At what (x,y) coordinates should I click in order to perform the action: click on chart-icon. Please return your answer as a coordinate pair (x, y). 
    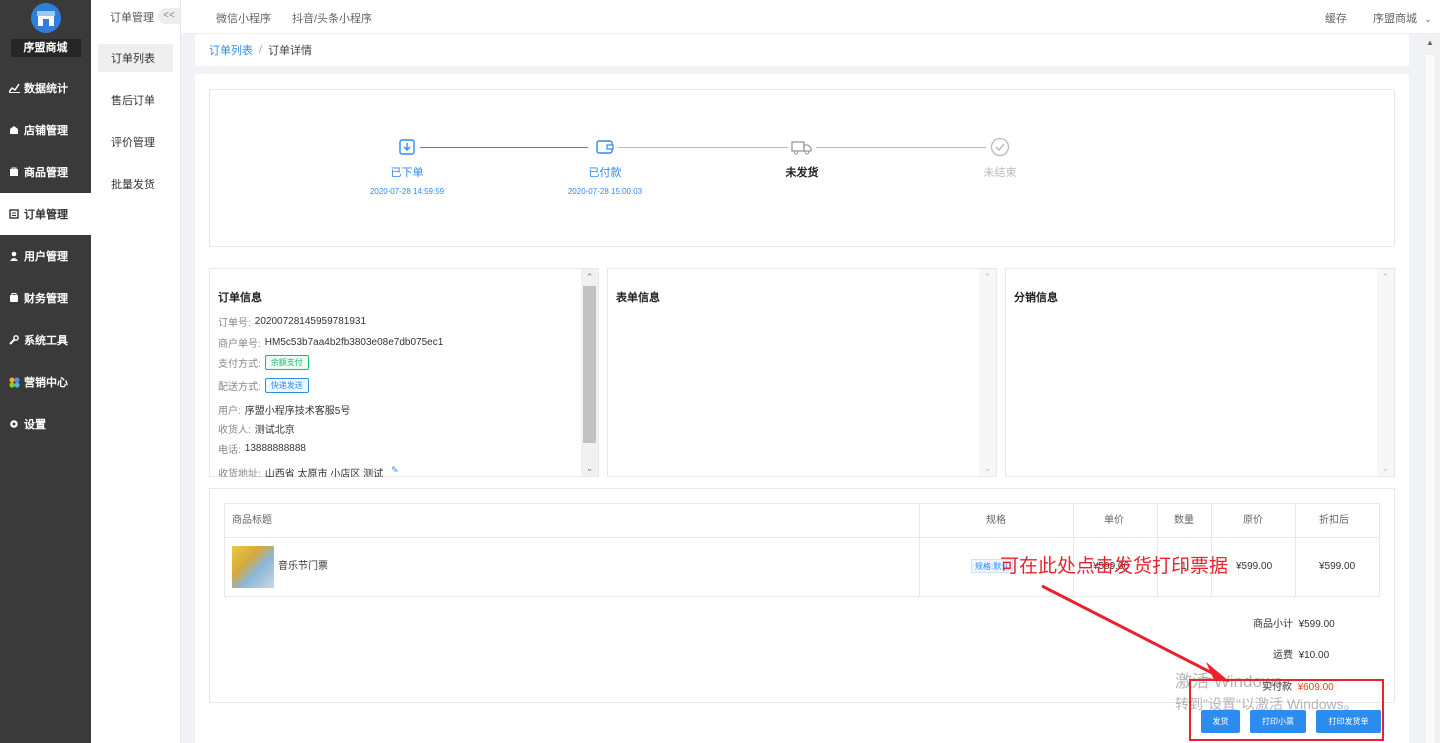
    Looking at the image, I should click on (14, 88).